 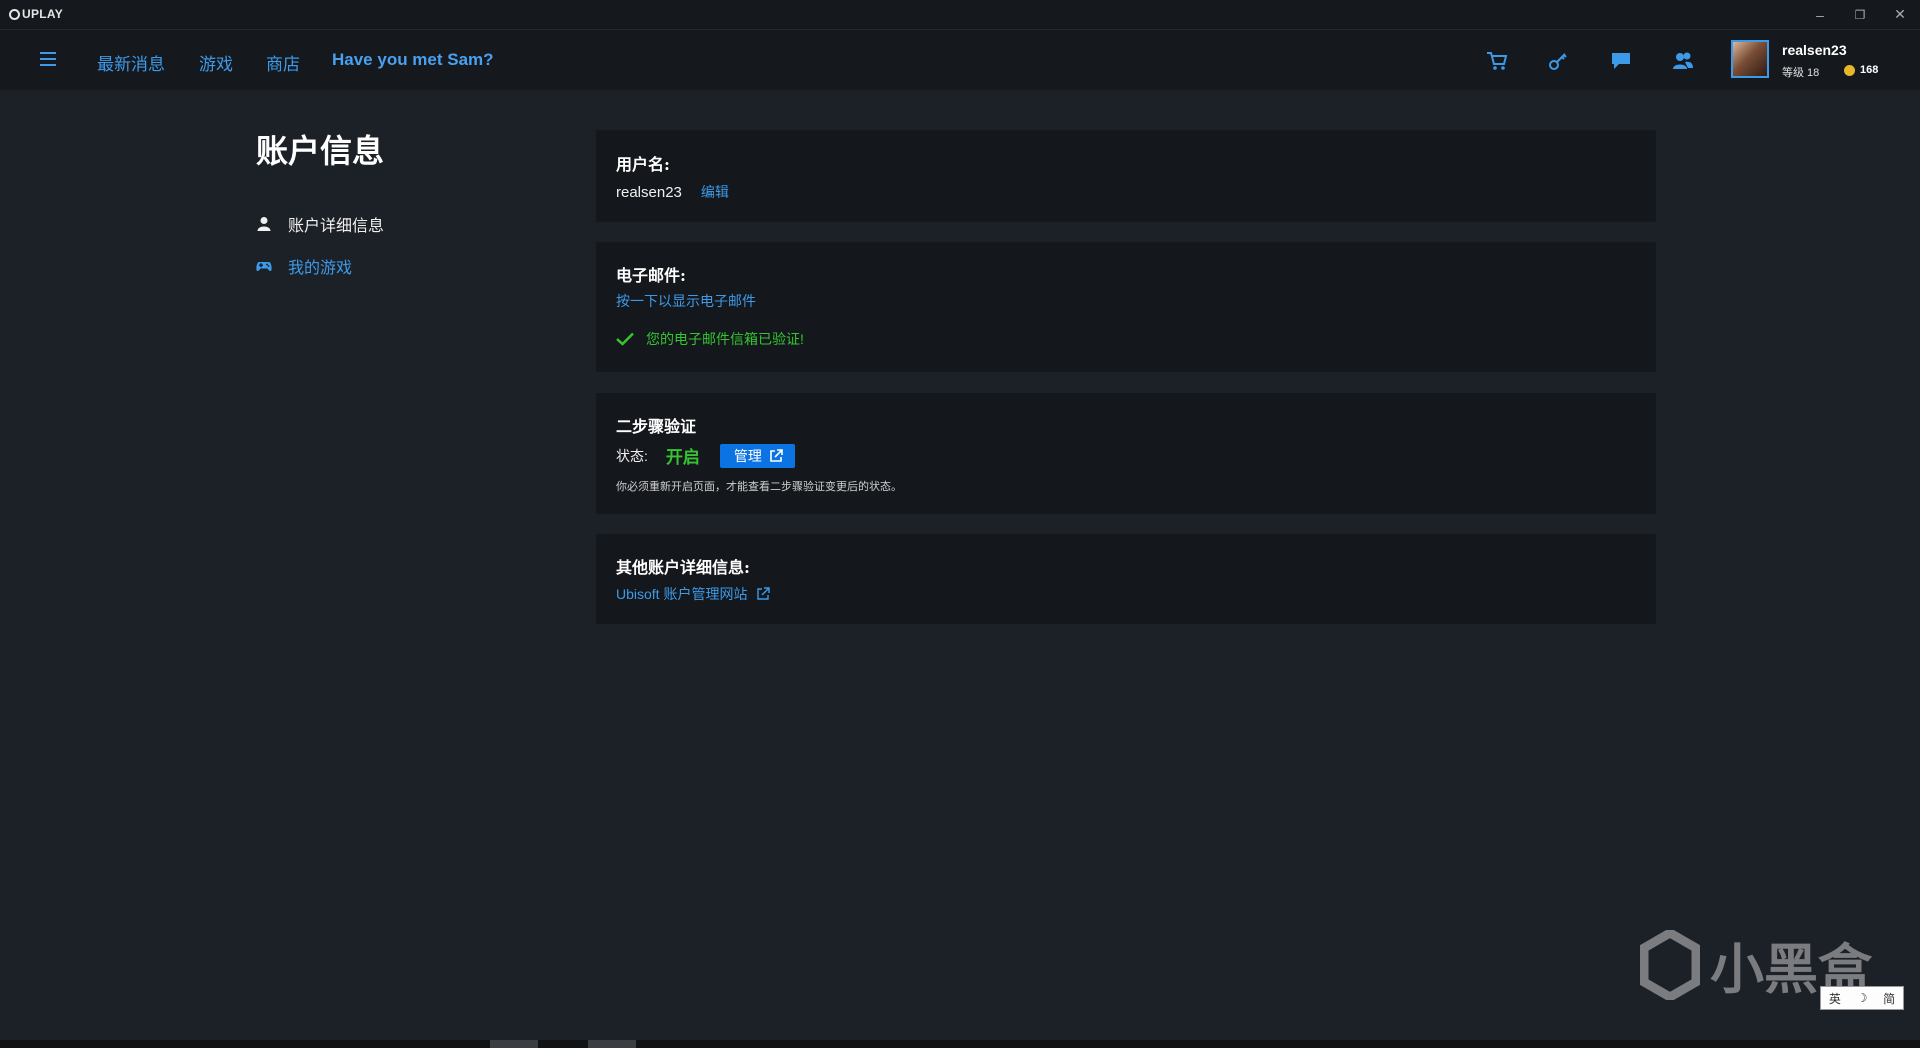 I want to click on user-icon, so click(x=264, y=224).